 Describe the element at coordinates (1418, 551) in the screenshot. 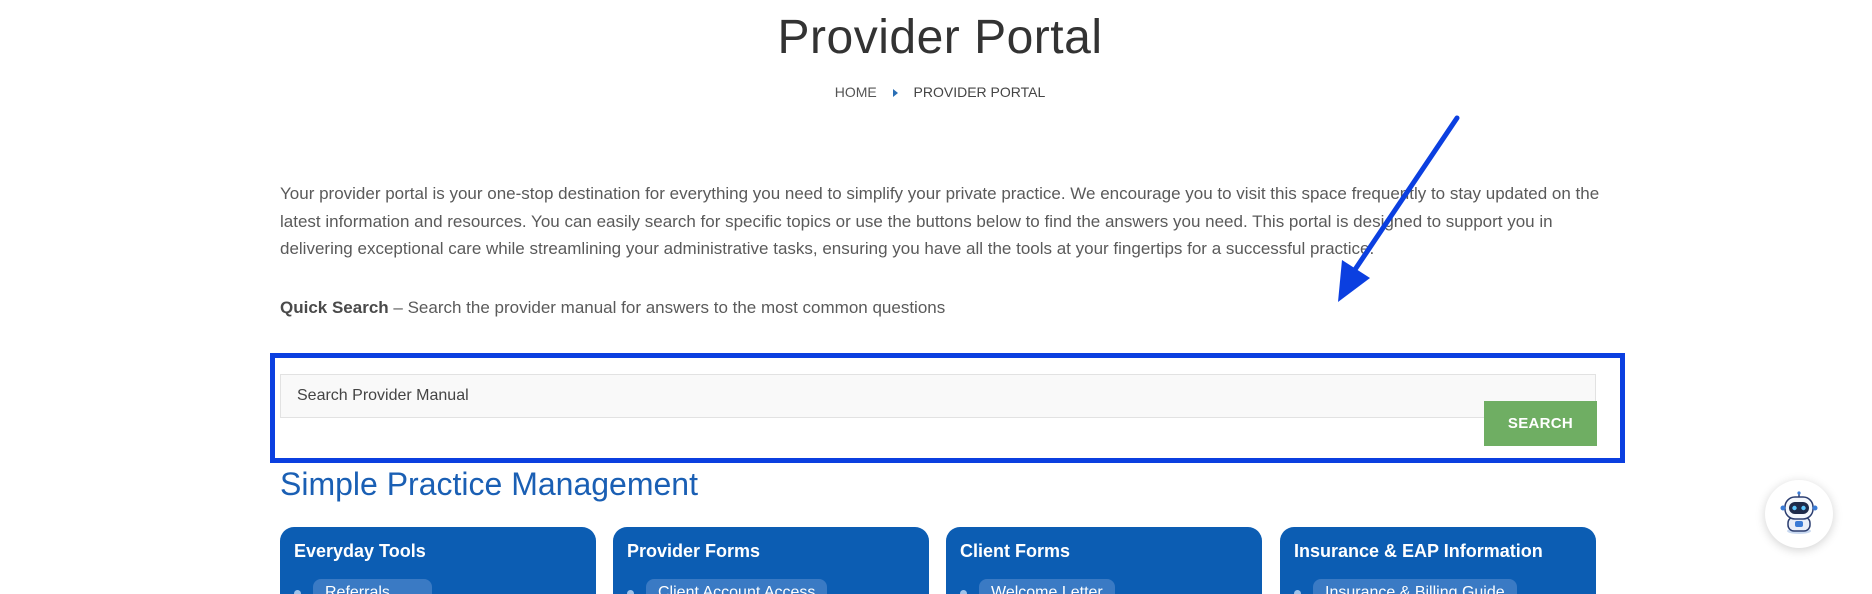

I see `card-title: Insurance & EAP Information` at that location.